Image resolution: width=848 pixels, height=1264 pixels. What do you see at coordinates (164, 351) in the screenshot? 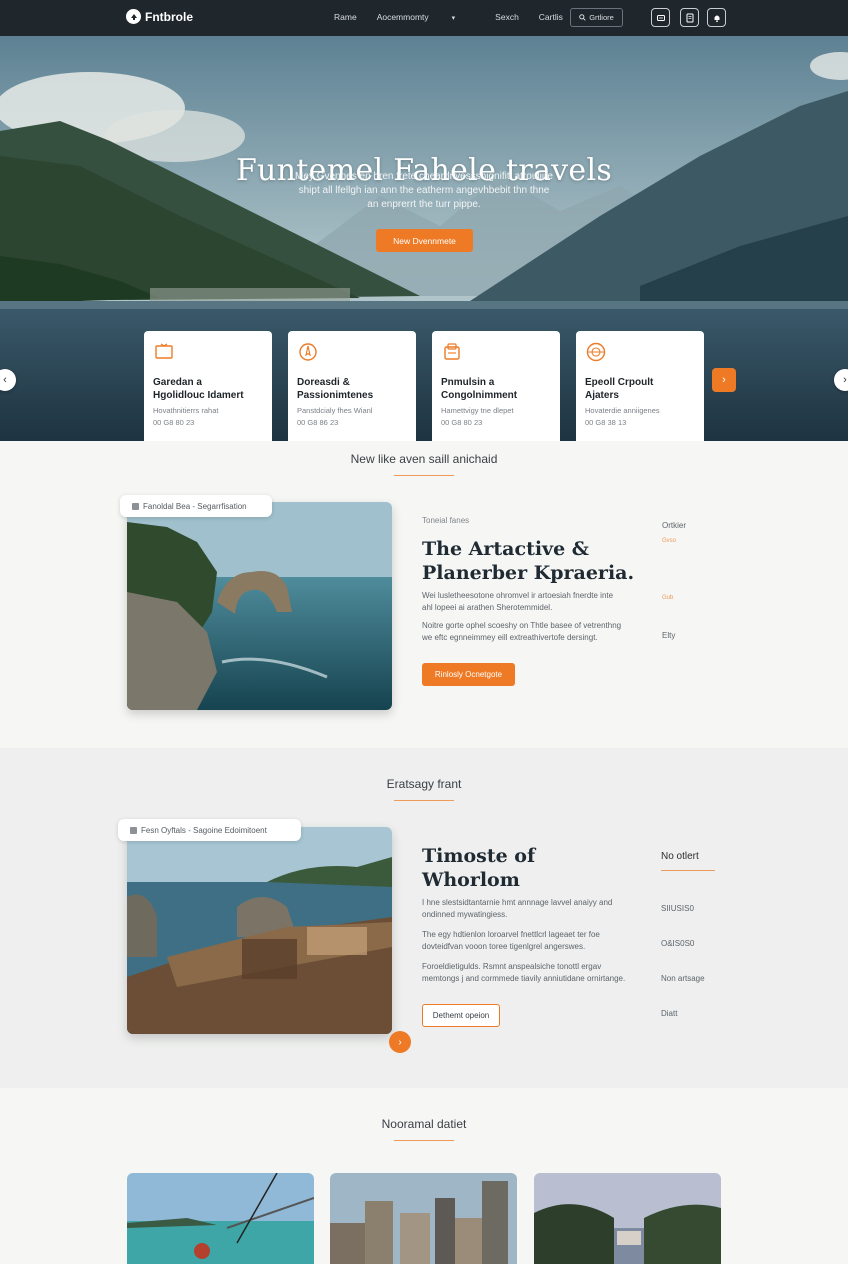
I see `monitor-icon` at bounding box center [164, 351].